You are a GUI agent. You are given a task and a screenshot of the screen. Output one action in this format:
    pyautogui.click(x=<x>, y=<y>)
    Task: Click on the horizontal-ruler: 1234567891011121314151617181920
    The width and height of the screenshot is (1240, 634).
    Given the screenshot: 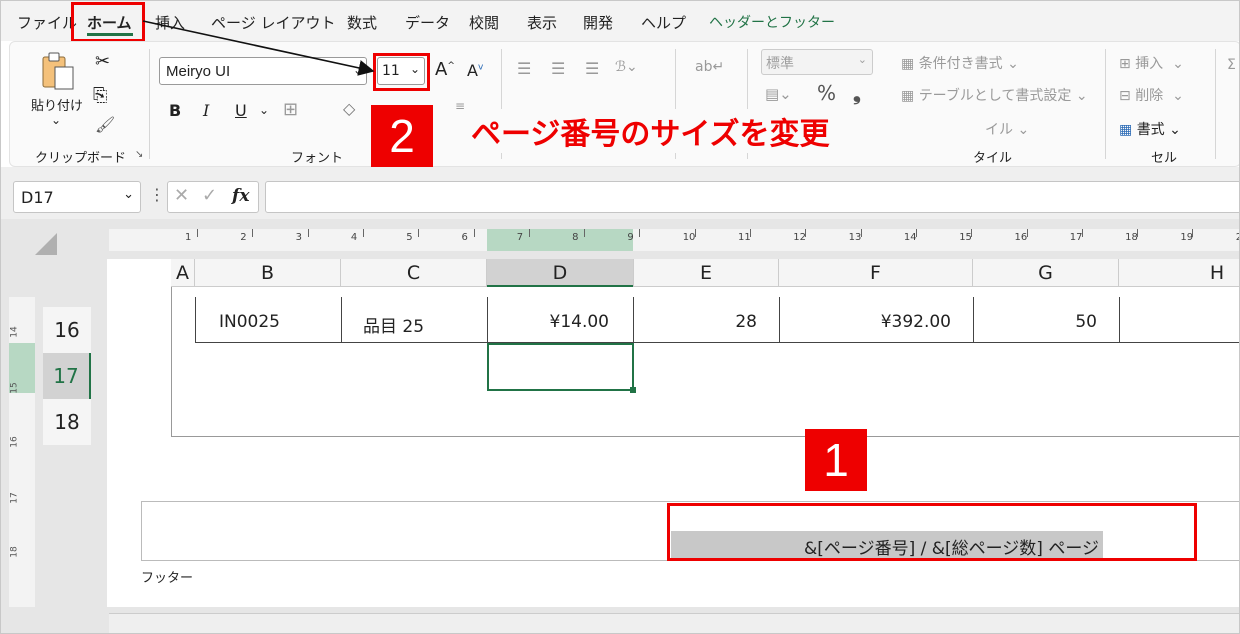 What is the action you would take?
    pyautogui.click(x=674, y=240)
    